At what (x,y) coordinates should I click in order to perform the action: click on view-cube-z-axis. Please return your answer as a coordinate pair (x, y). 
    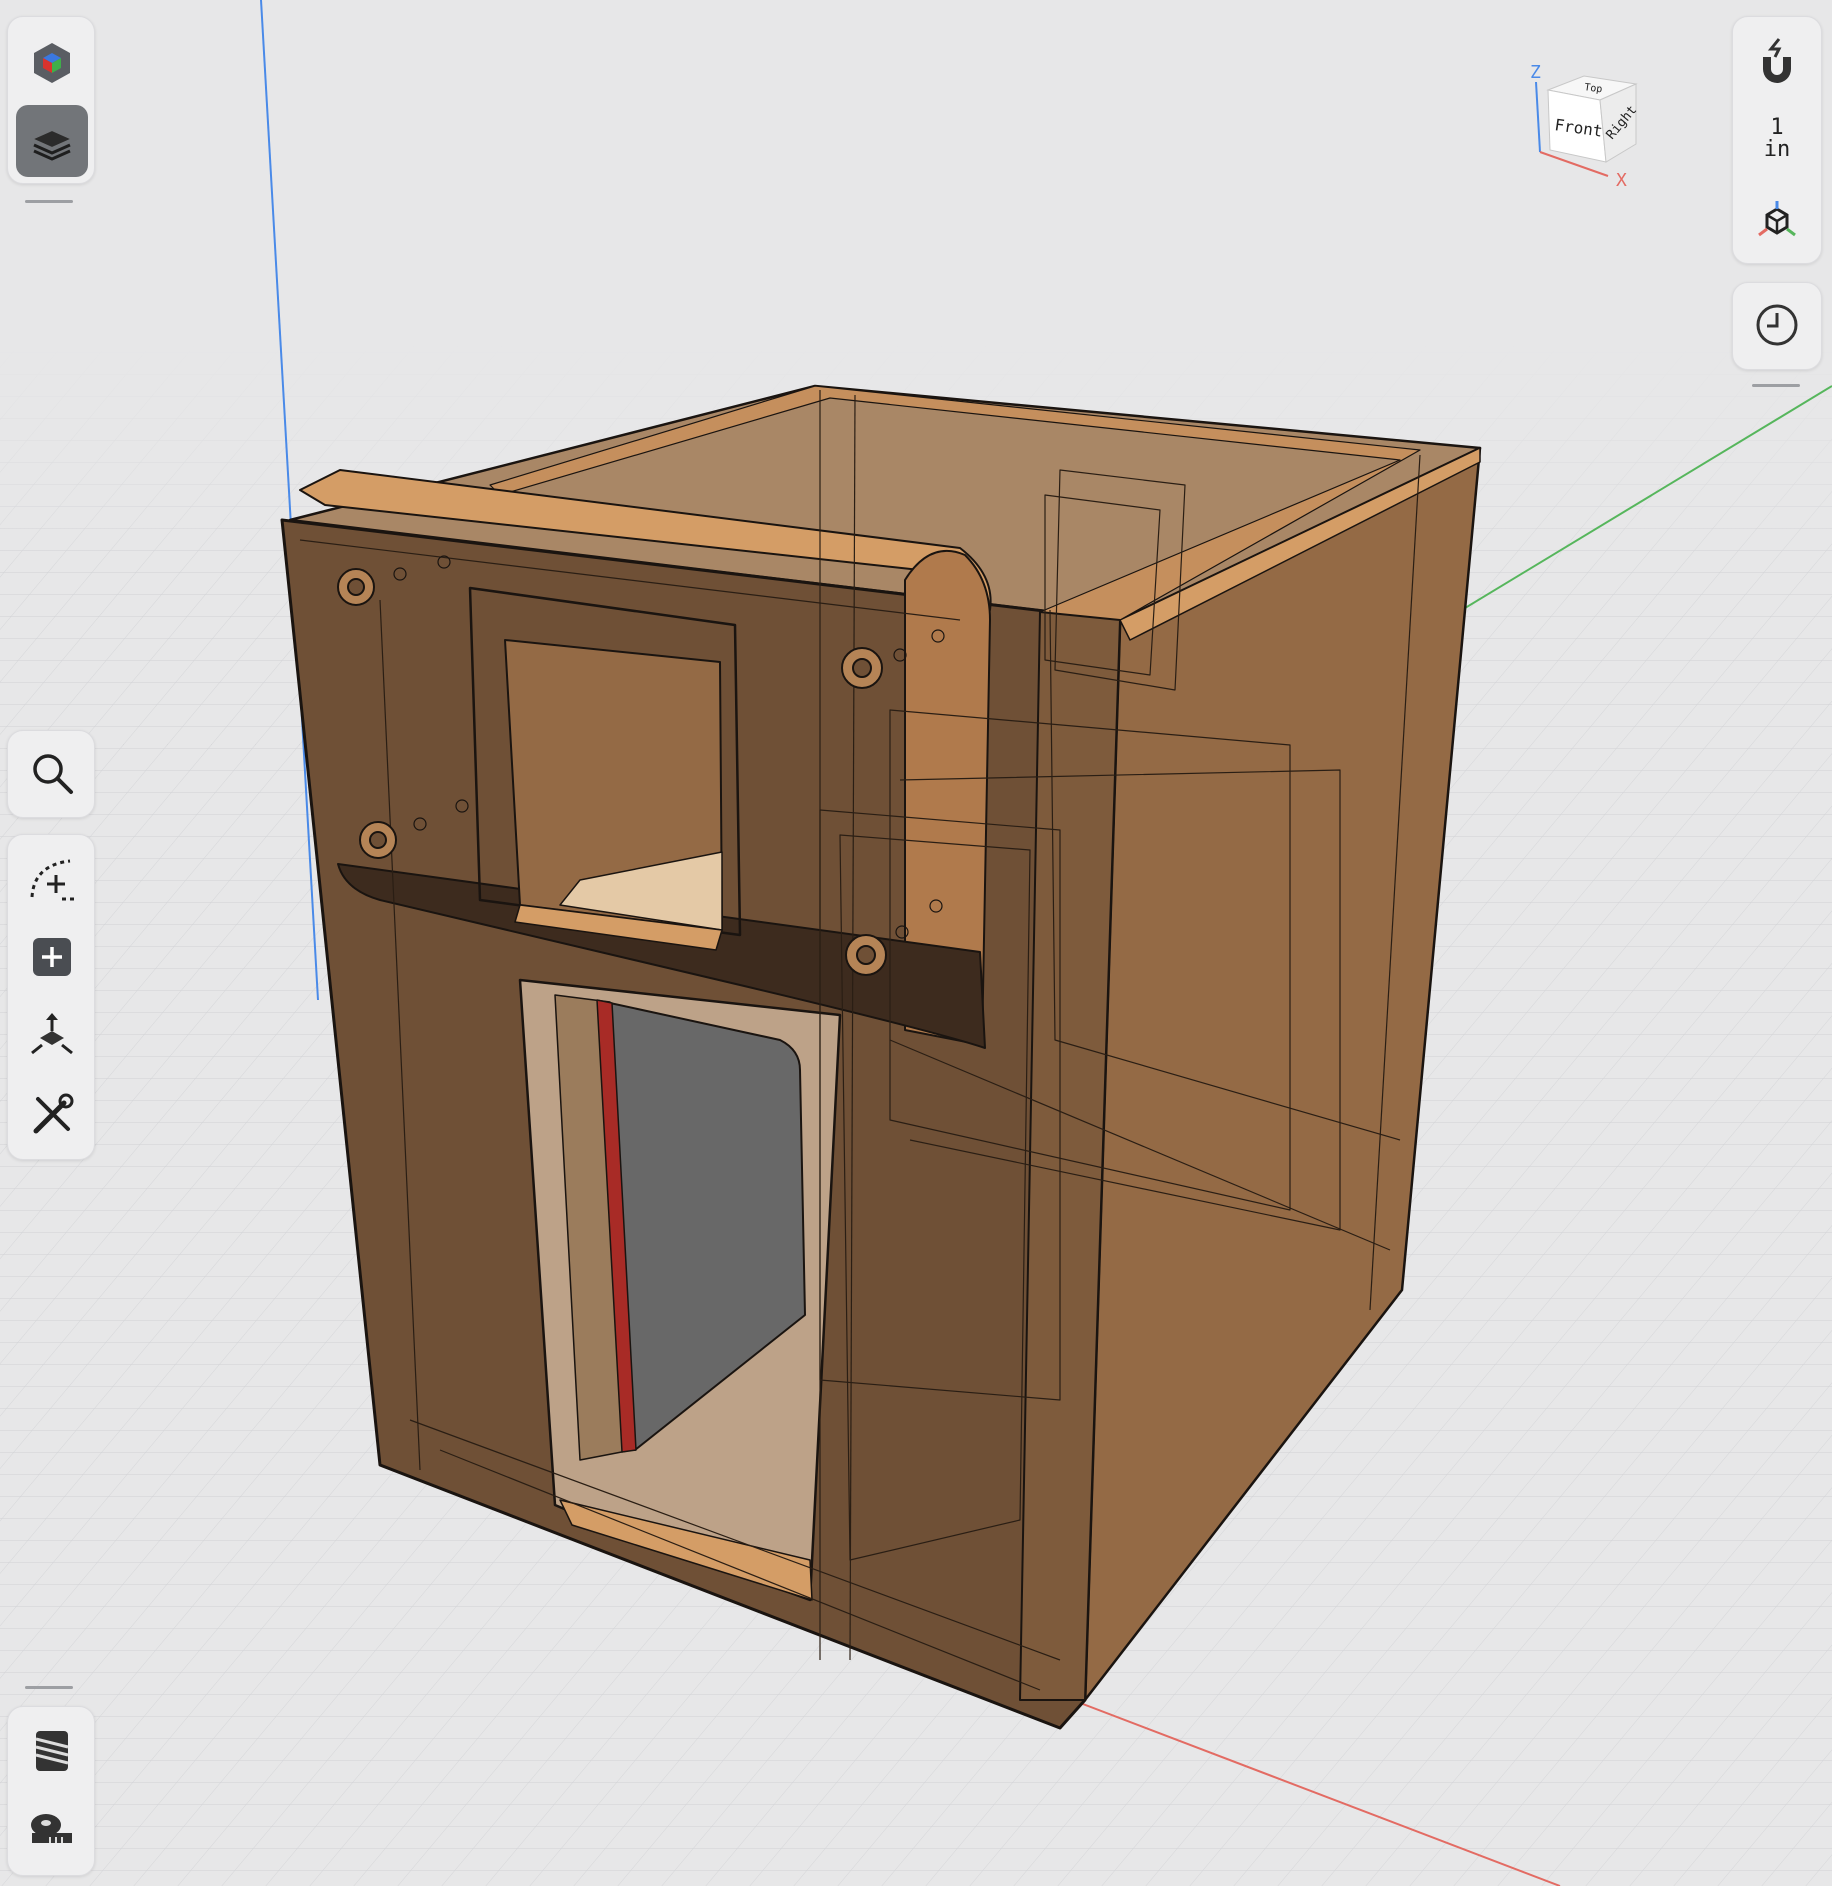
    Looking at the image, I should click on (1538, 117).